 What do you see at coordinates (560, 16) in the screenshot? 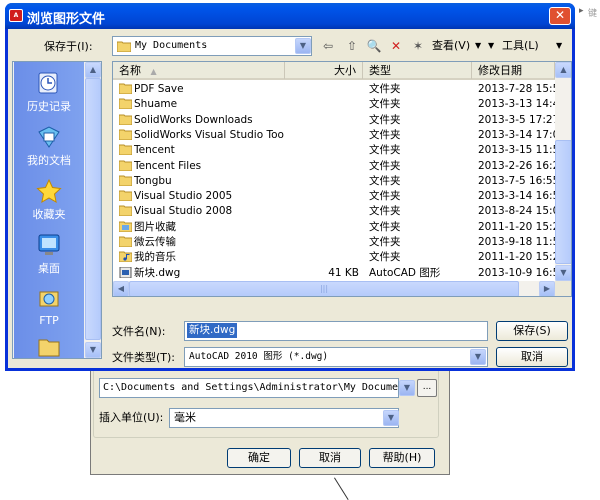
I see `close-button: ✕` at bounding box center [560, 16].